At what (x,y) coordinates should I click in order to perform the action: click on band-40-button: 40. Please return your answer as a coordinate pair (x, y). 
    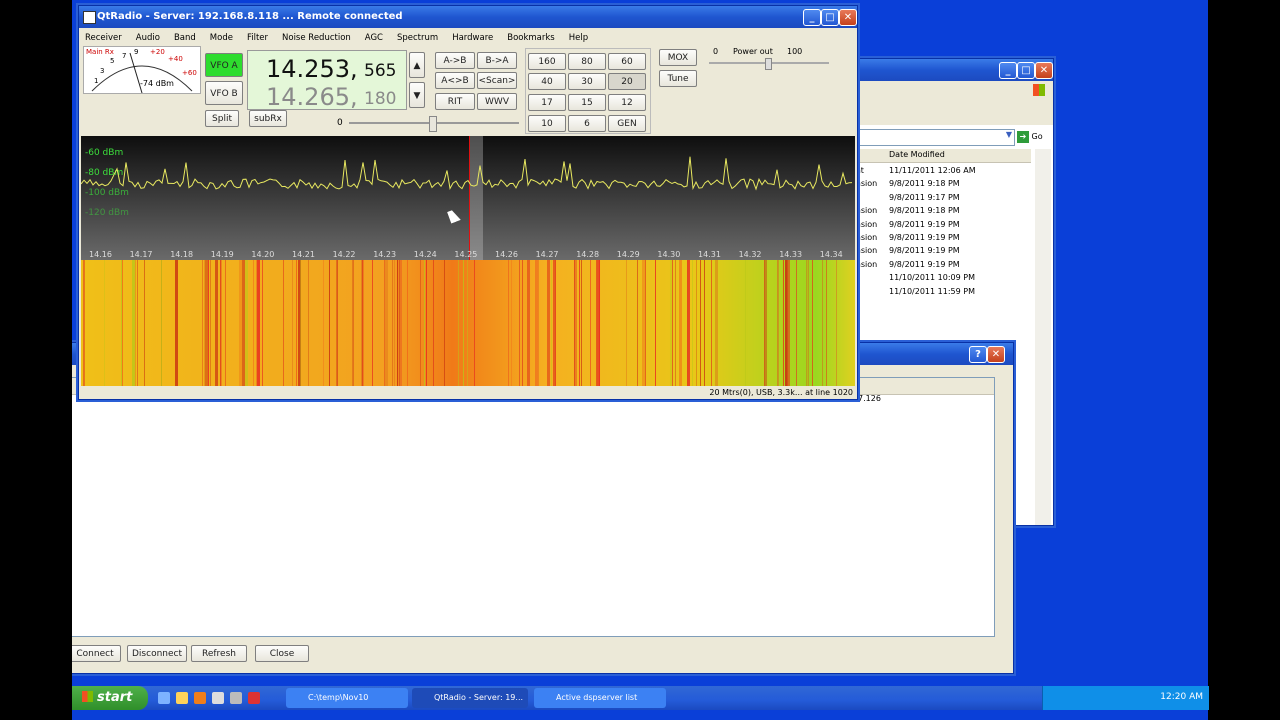
    Looking at the image, I should click on (547, 81).